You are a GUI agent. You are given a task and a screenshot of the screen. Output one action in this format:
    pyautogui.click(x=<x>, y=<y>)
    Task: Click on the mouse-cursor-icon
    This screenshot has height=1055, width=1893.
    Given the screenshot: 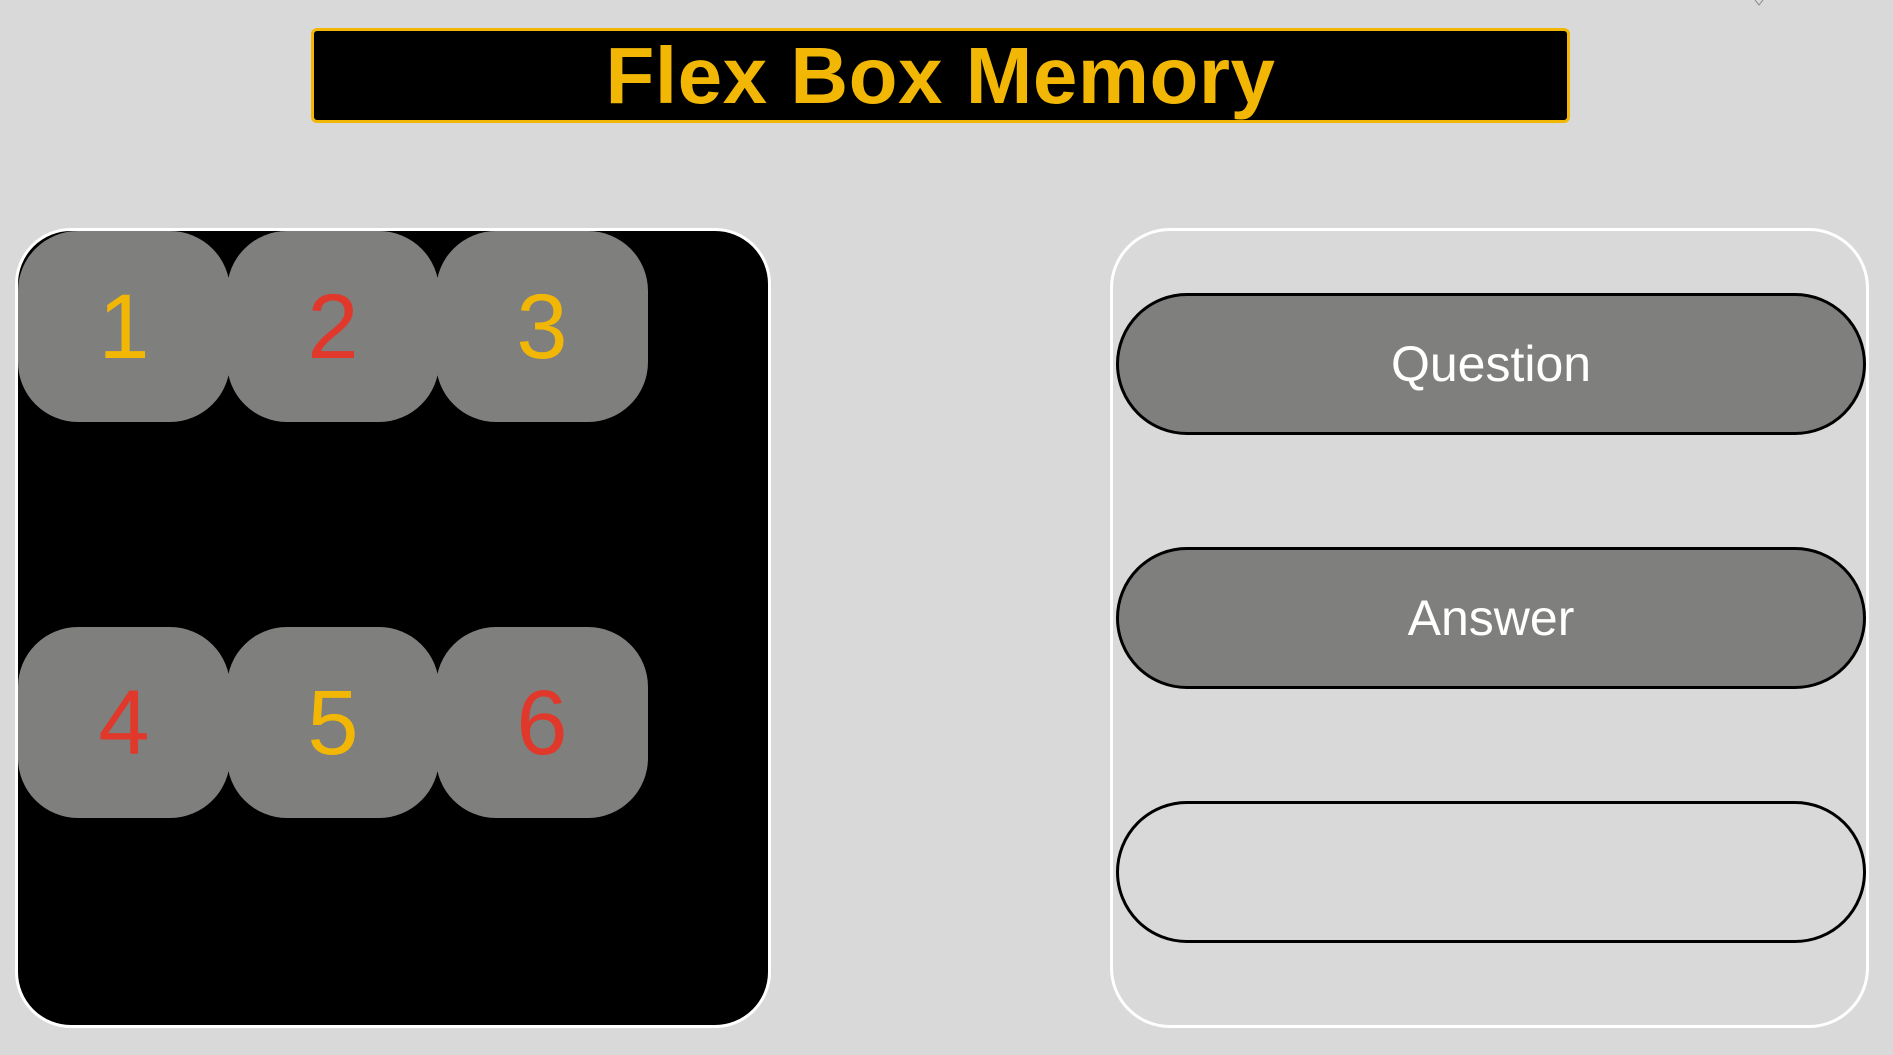 What is the action you would take?
    pyautogui.click(x=1759, y=3)
    